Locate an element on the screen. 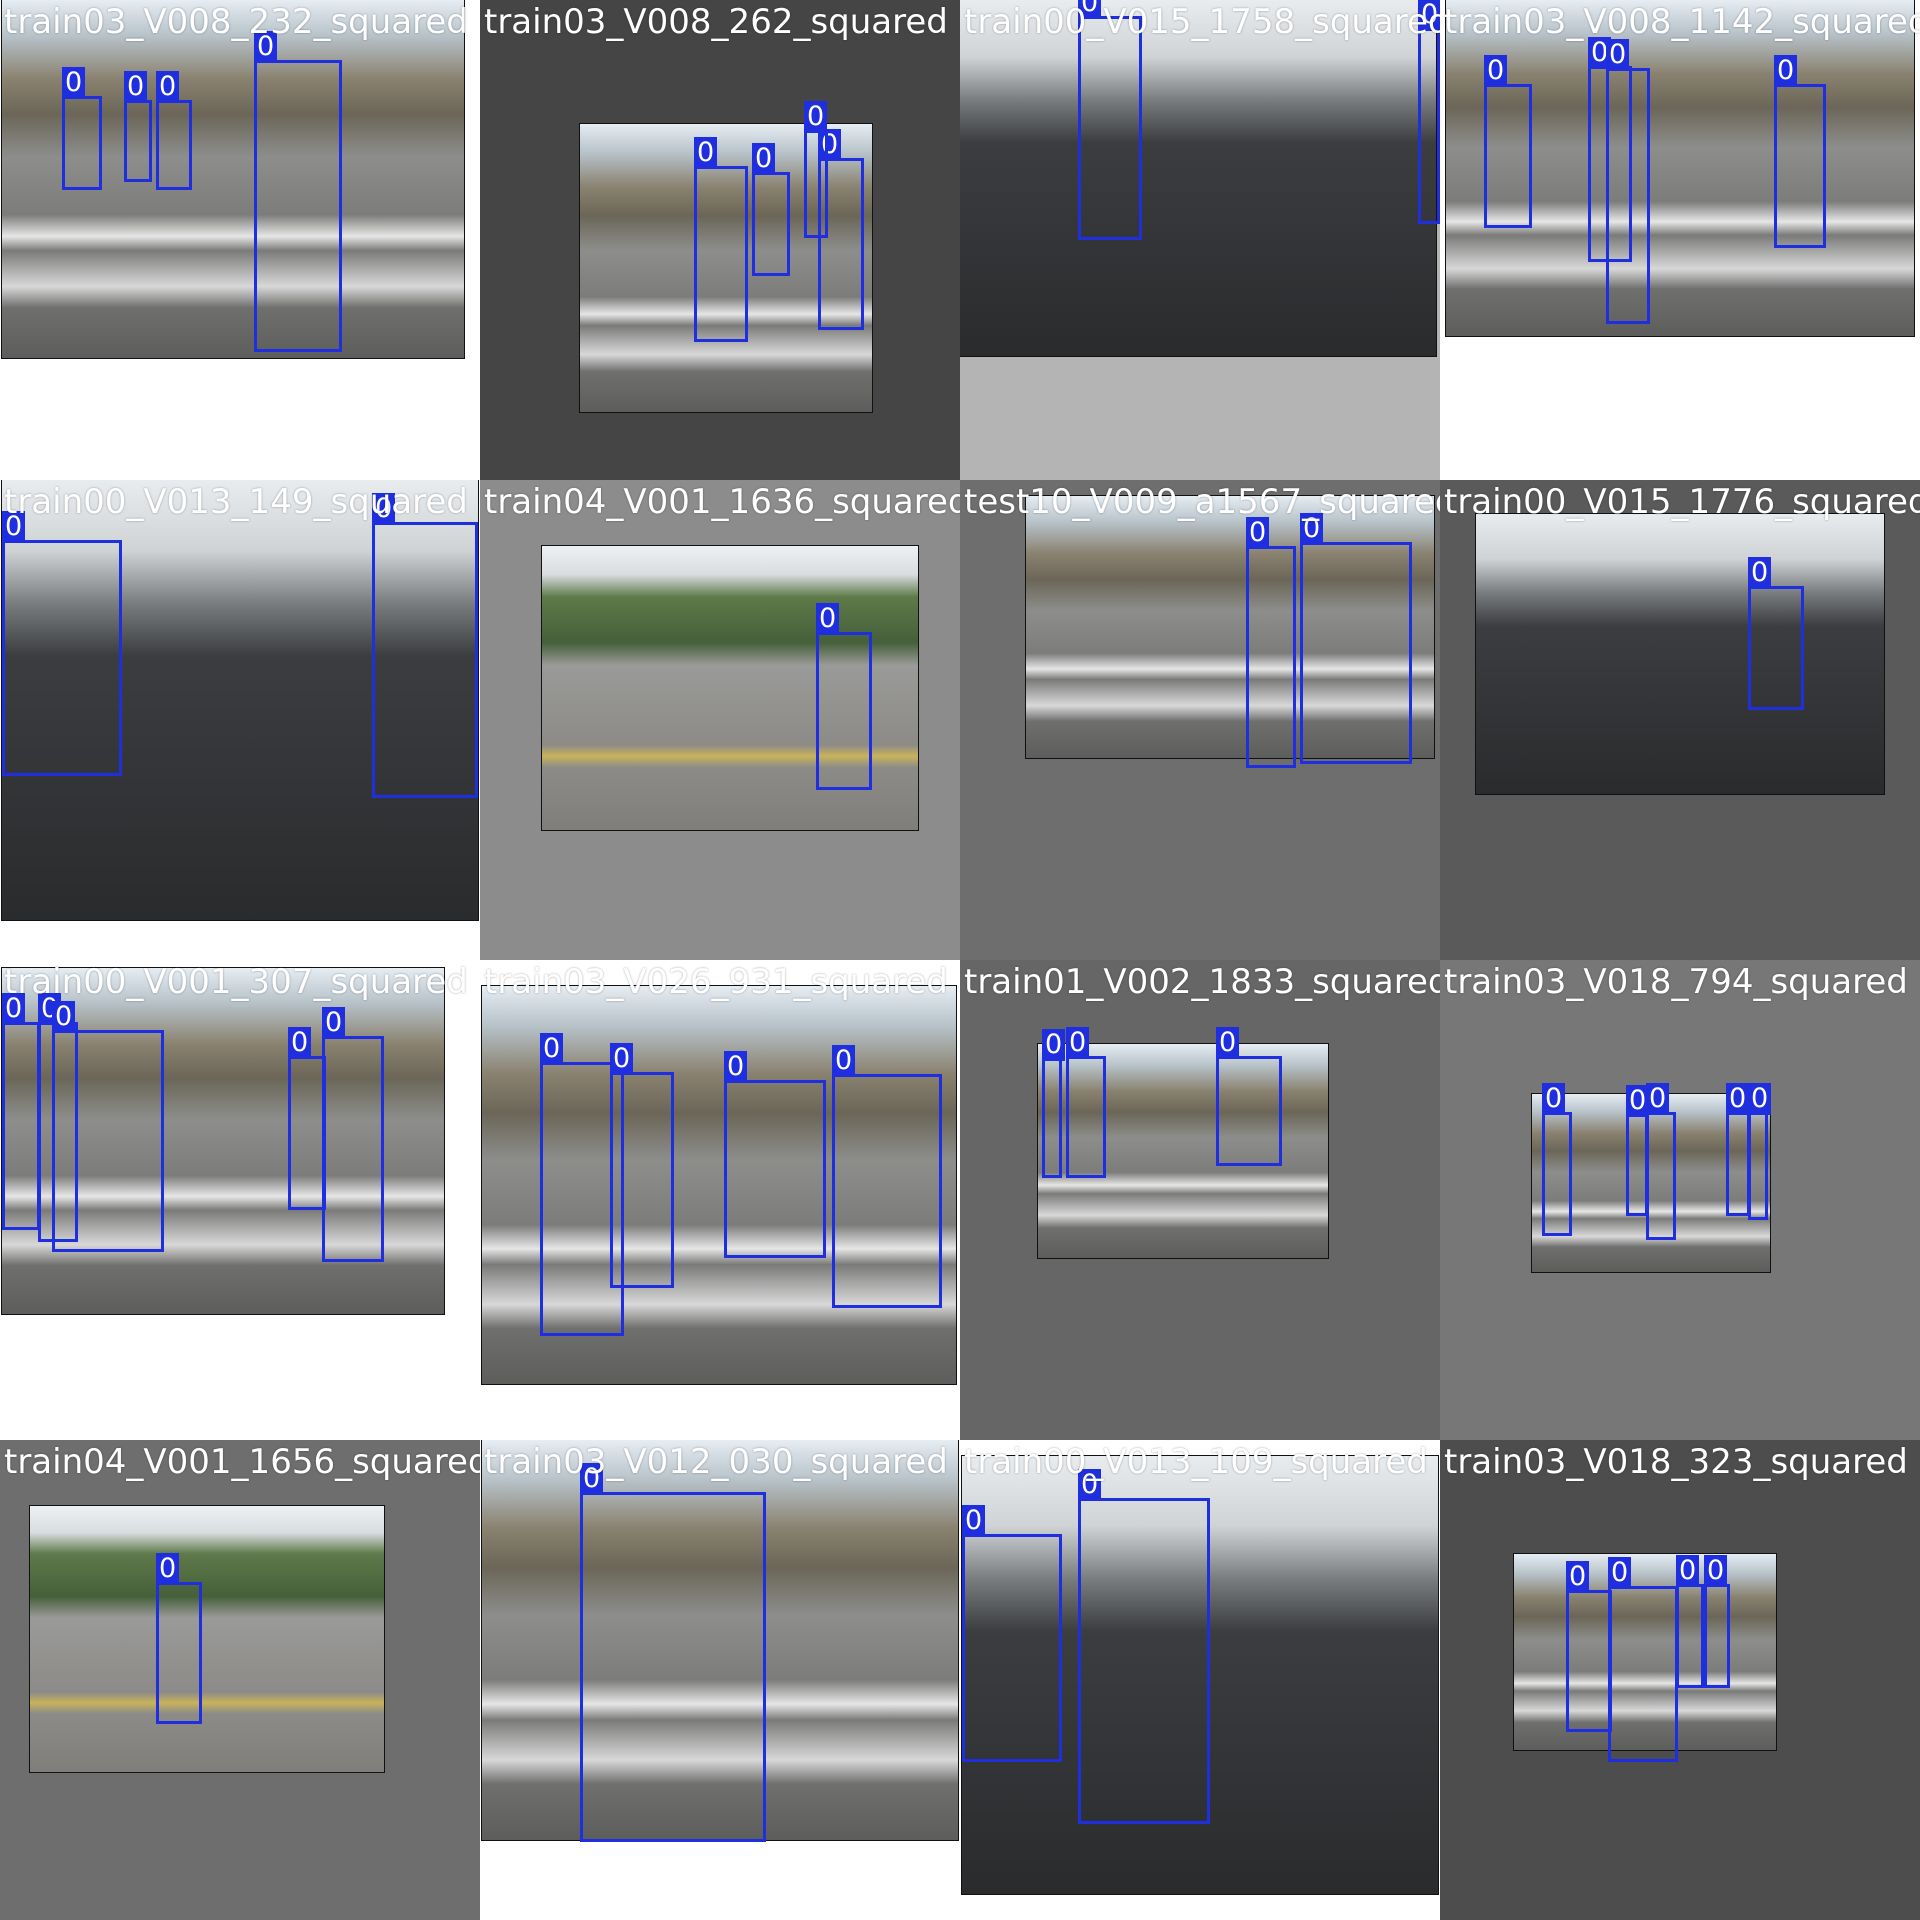 Image resolution: width=1920 pixels, height=1920 pixels. image-filename-caption: train01_V002_1833_squared is located at coordinates (1202, 982).